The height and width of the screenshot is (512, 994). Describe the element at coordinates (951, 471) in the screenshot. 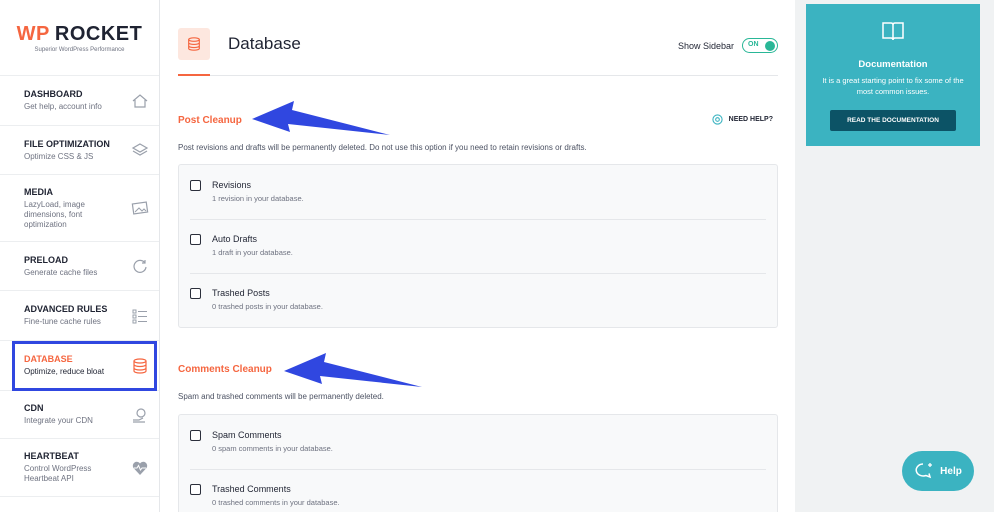

I see `help-button-label: Help` at that location.